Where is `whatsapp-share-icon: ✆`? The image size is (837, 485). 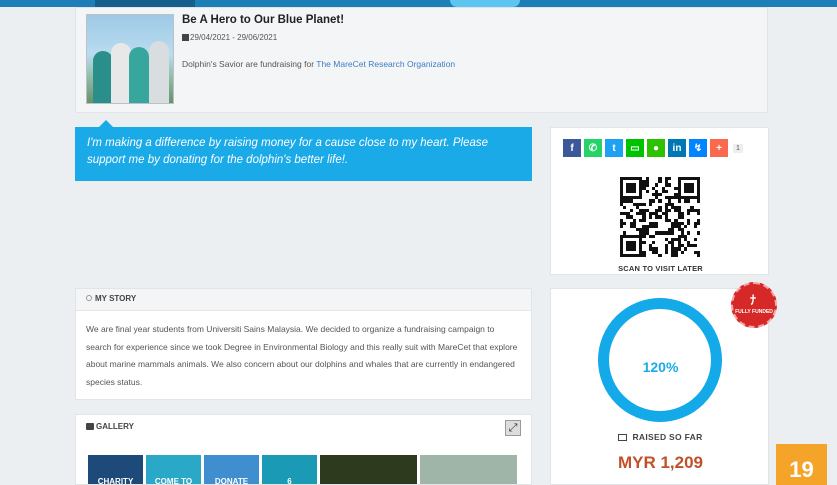
whatsapp-share-icon: ✆ is located at coordinates (593, 148).